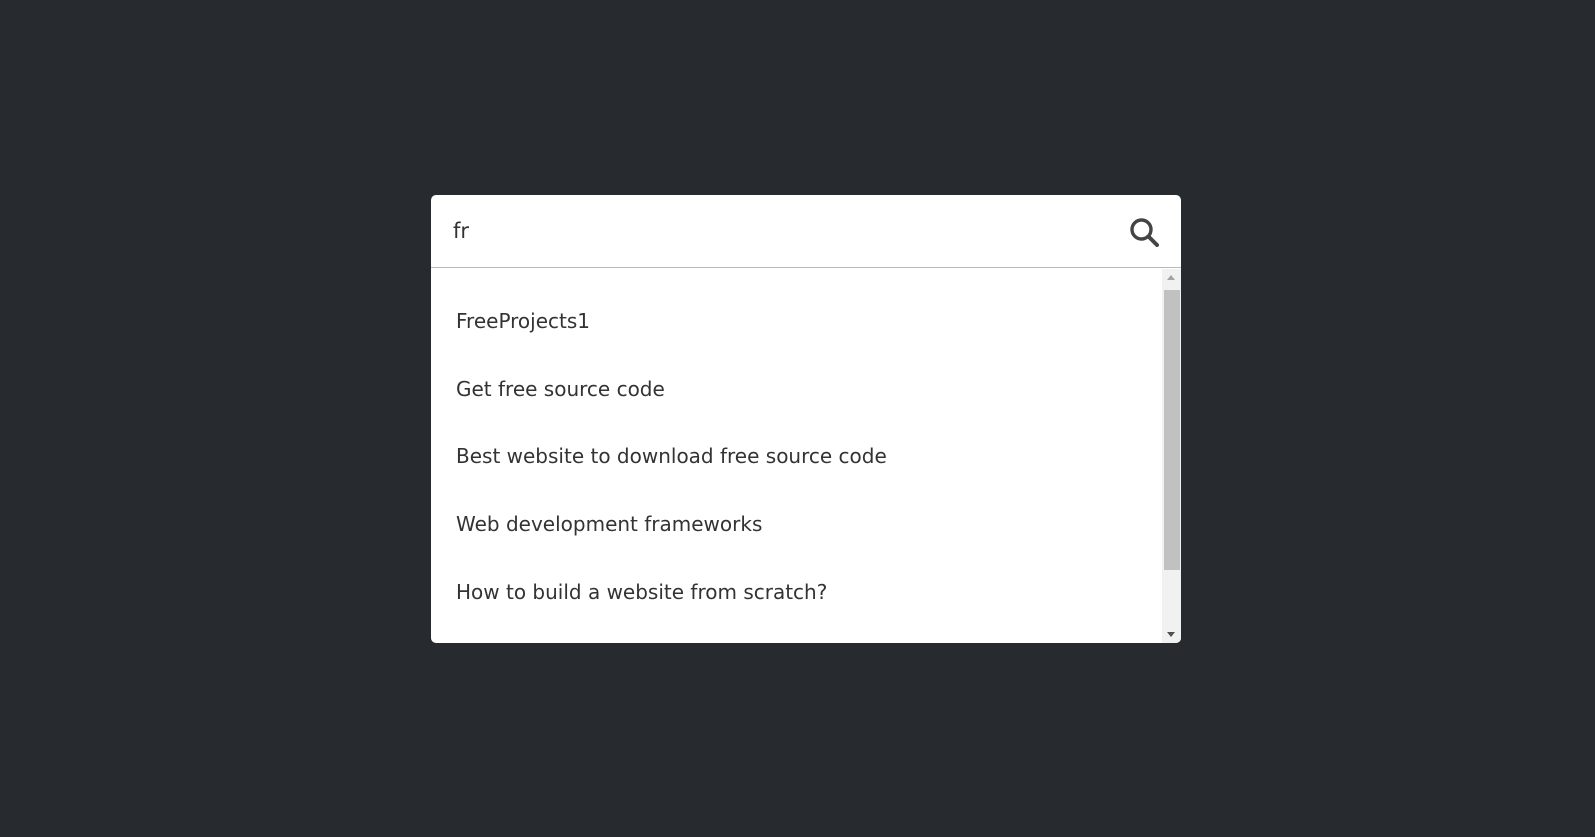 The height and width of the screenshot is (837, 1595). Describe the element at coordinates (1172, 430) in the screenshot. I see `scroll-thumb` at that location.